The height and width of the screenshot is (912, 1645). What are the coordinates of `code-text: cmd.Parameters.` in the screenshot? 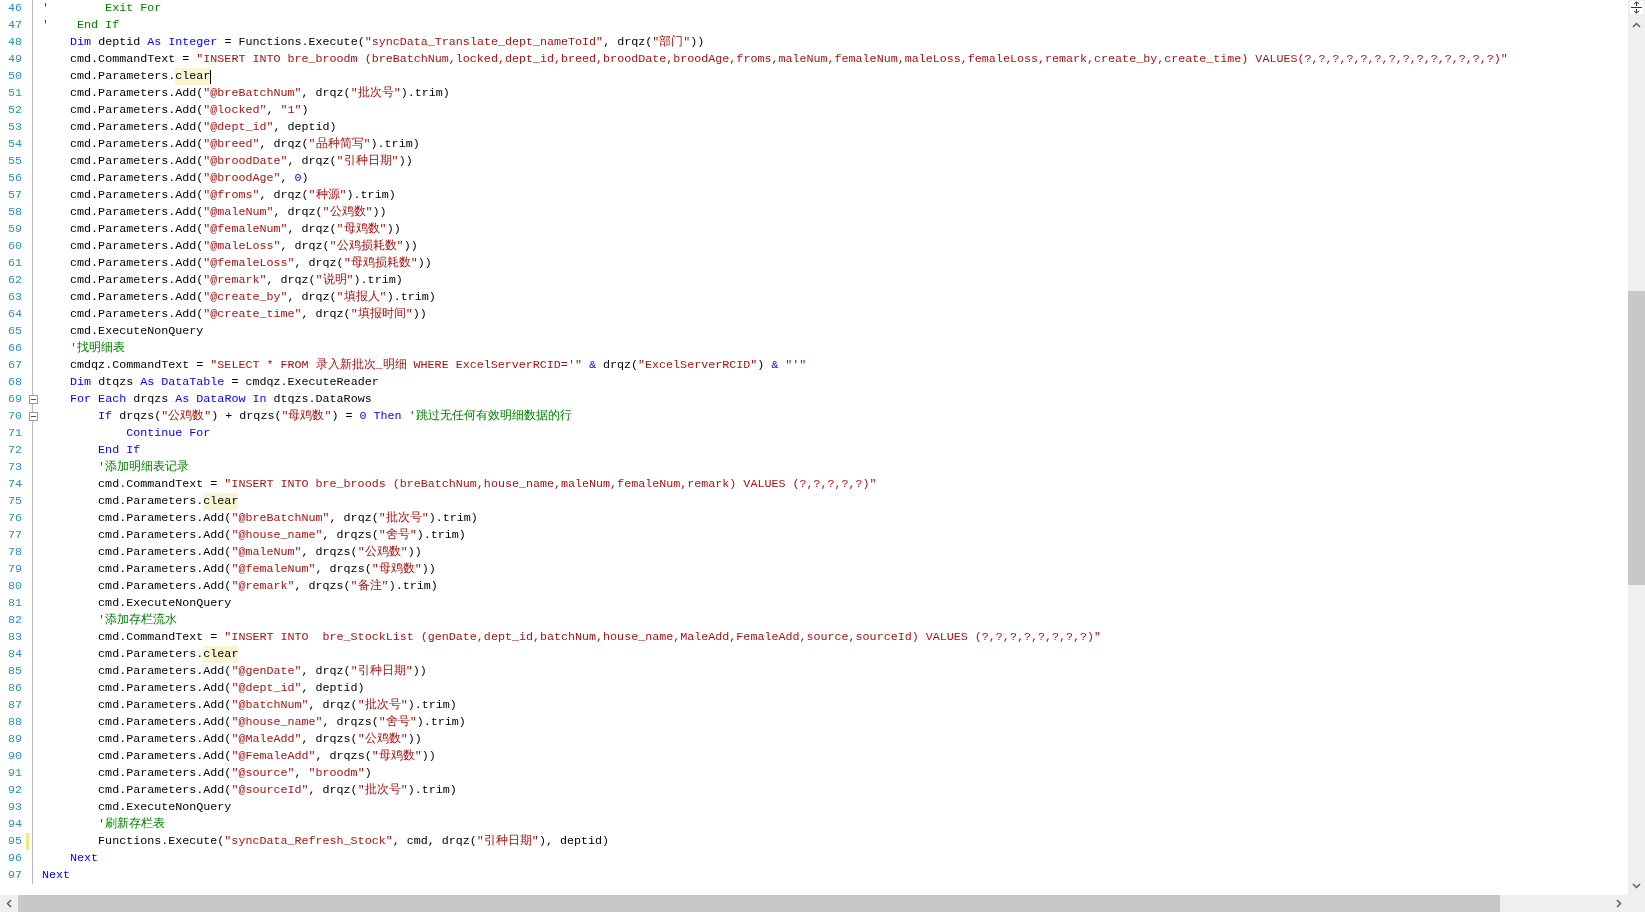 It's located at (151, 654).